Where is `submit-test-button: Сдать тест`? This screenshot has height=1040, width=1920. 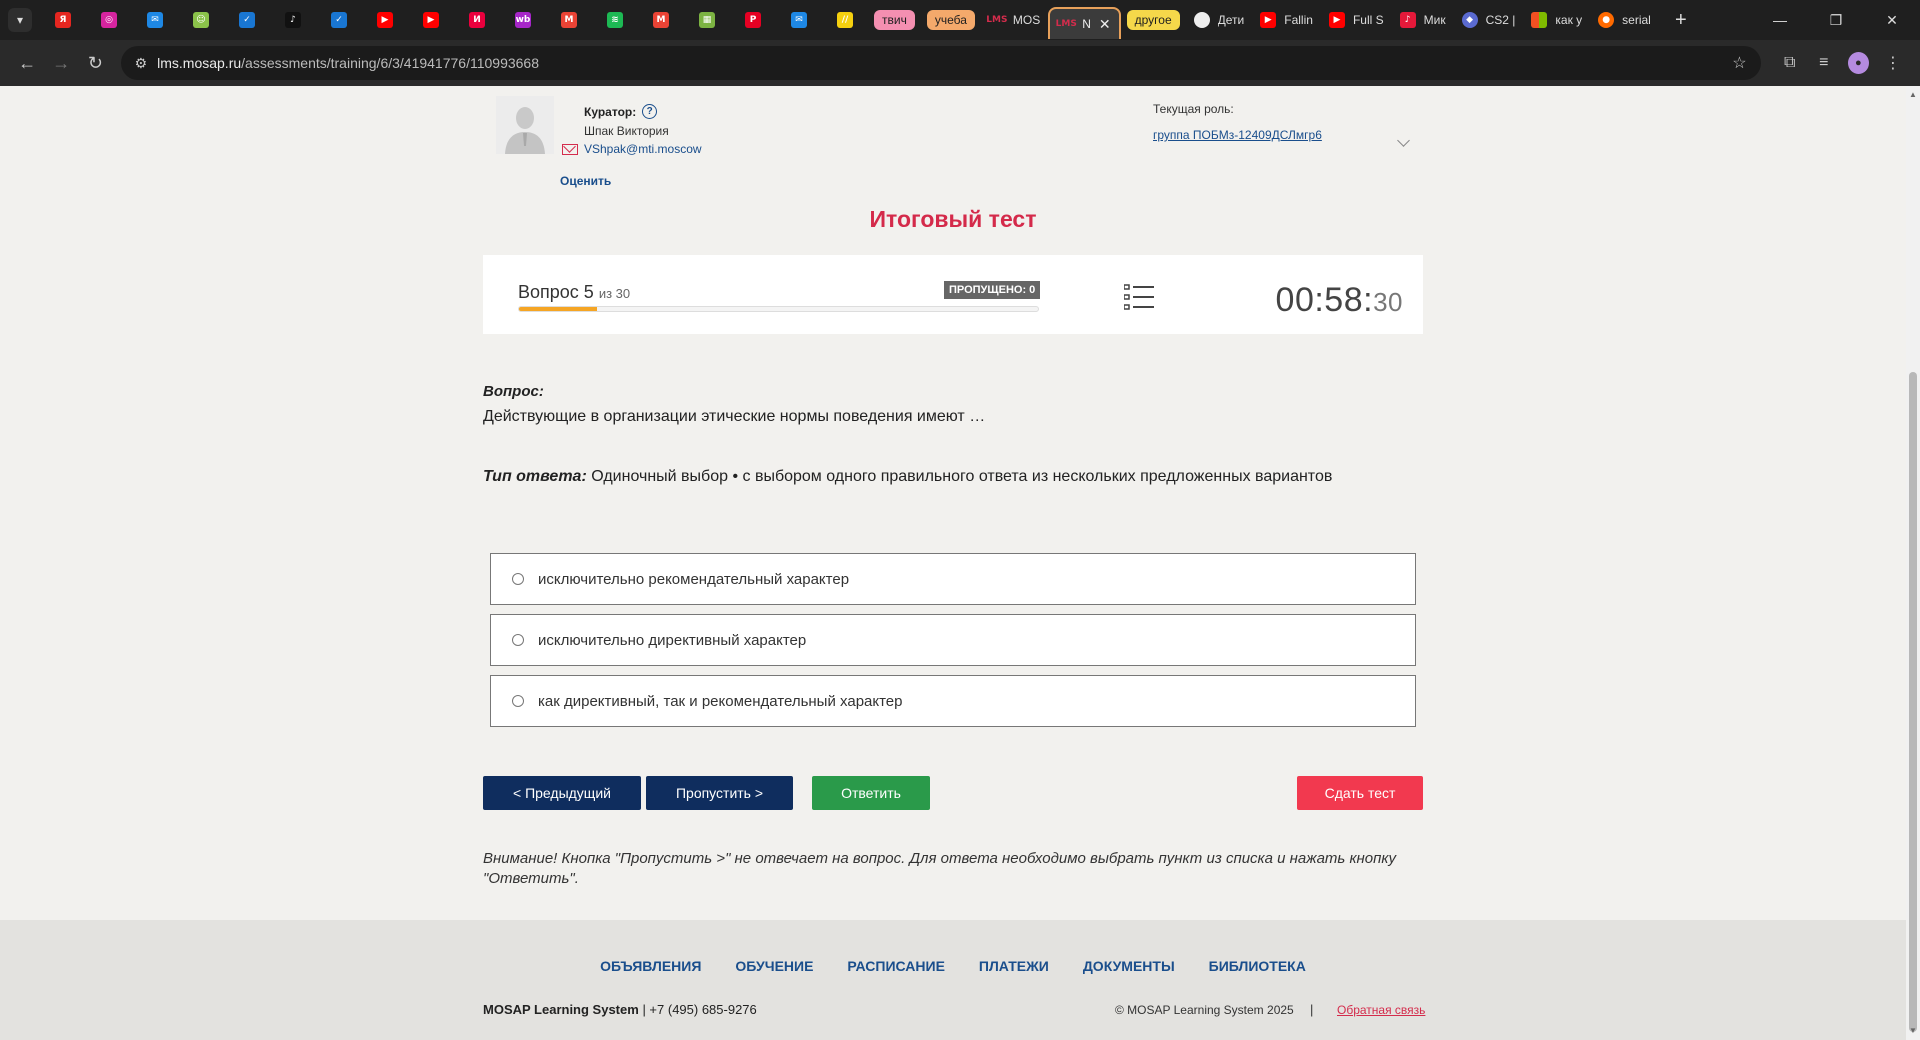 submit-test-button: Сдать тест is located at coordinates (1360, 793).